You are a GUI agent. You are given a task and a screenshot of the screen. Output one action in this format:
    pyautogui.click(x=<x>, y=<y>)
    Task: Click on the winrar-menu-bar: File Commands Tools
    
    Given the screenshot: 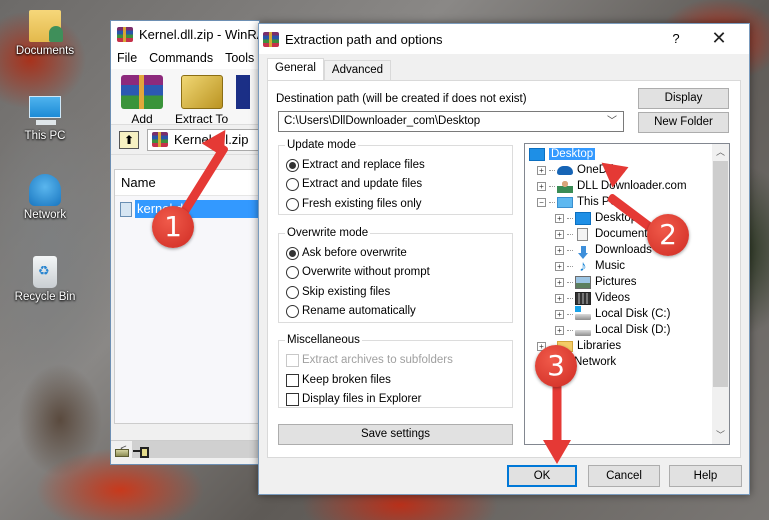 What is the action you would take?
    pyautogui.click(x=185, y=58)
    